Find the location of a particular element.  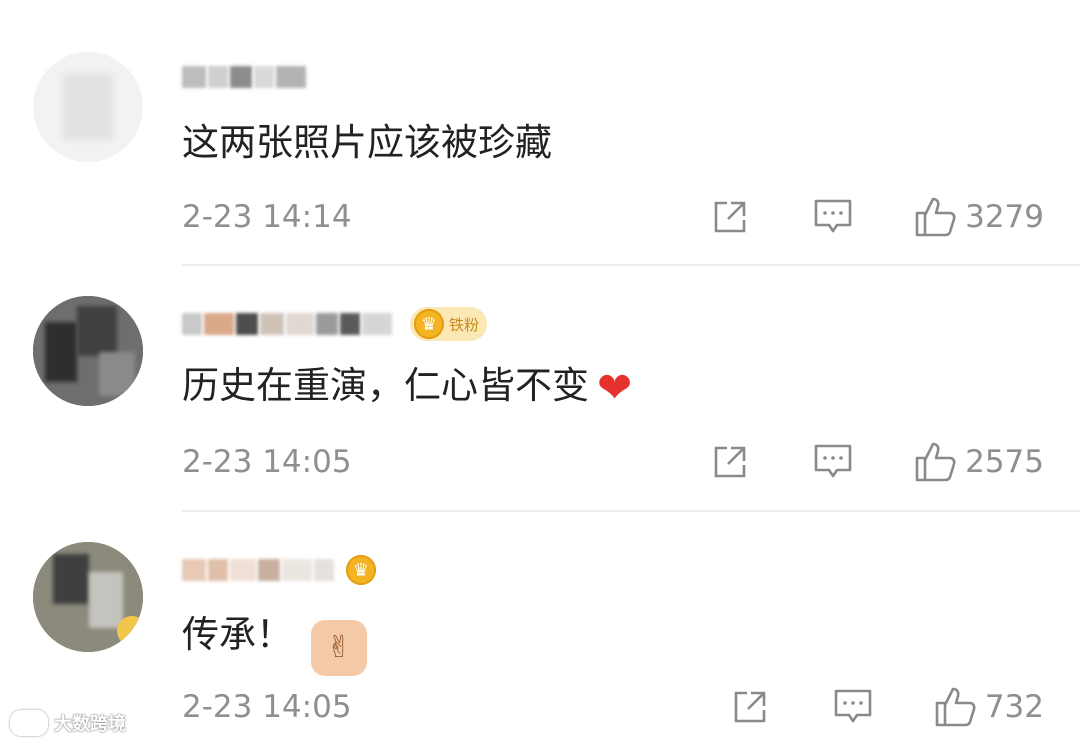

watermark-logo-icon is located at coordinates (29, 723).